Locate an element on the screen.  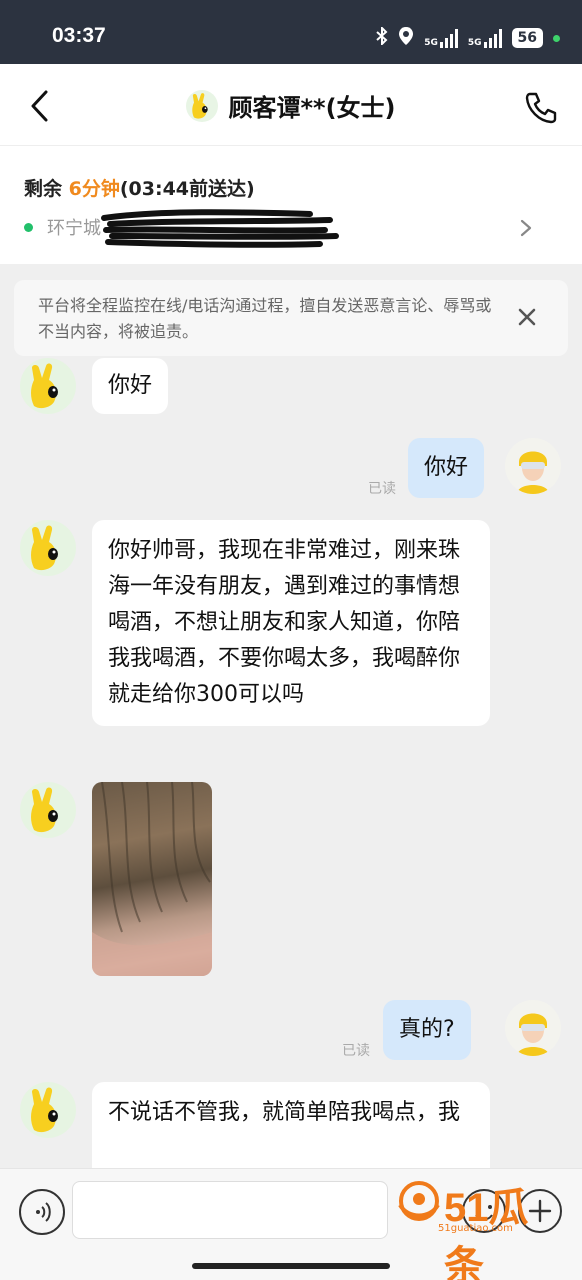
home-indicator is located at coordinates (291, 1266).